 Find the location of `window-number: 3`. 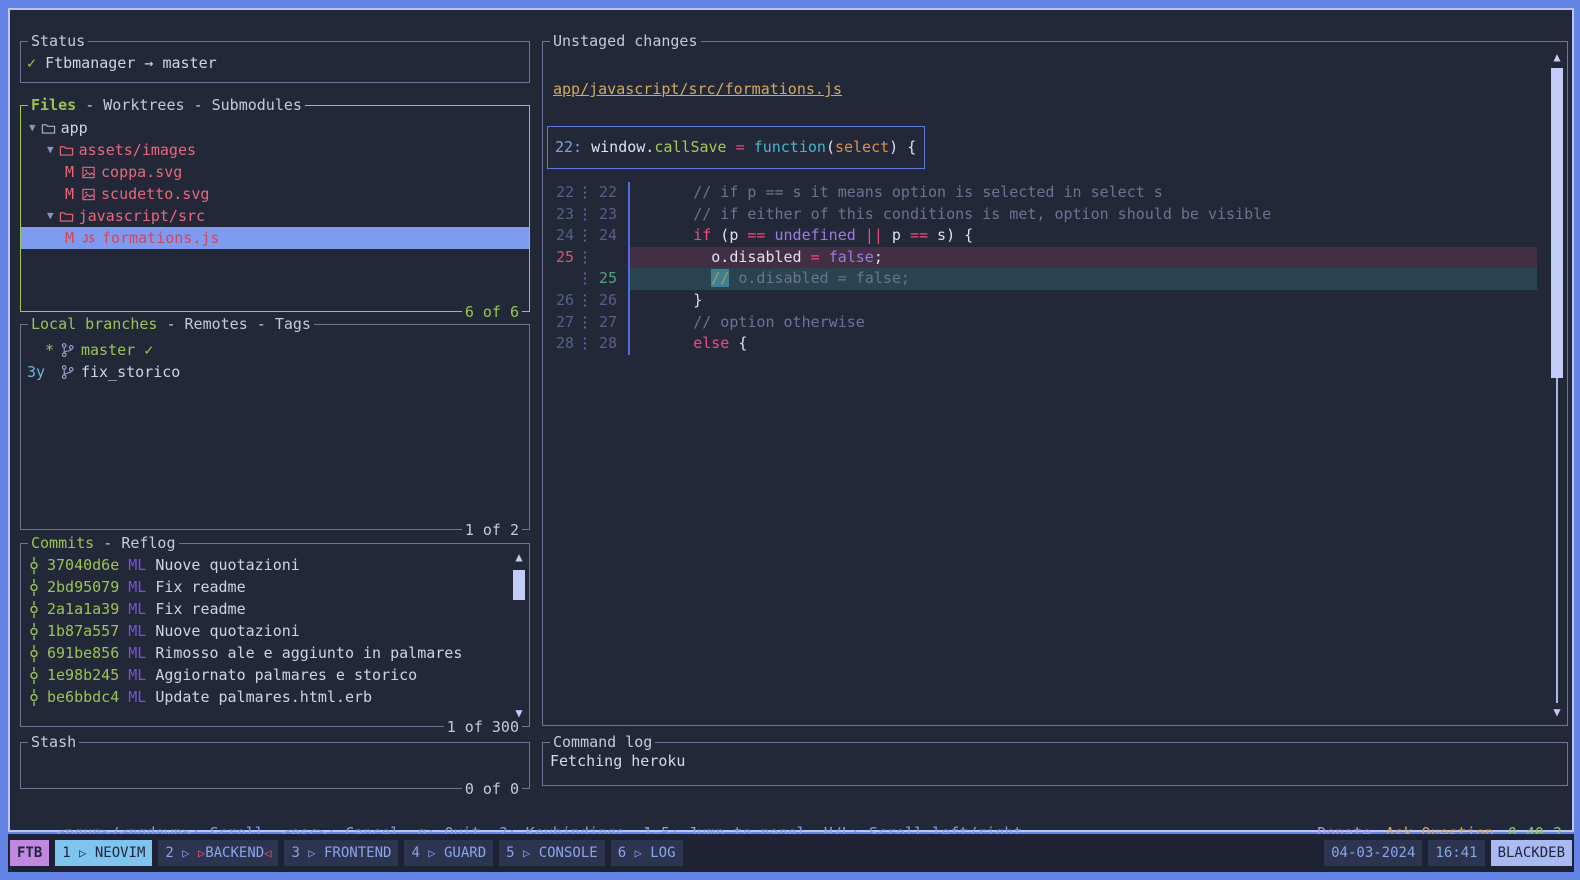

window-number: 3 is located at coordinates (295, 853).